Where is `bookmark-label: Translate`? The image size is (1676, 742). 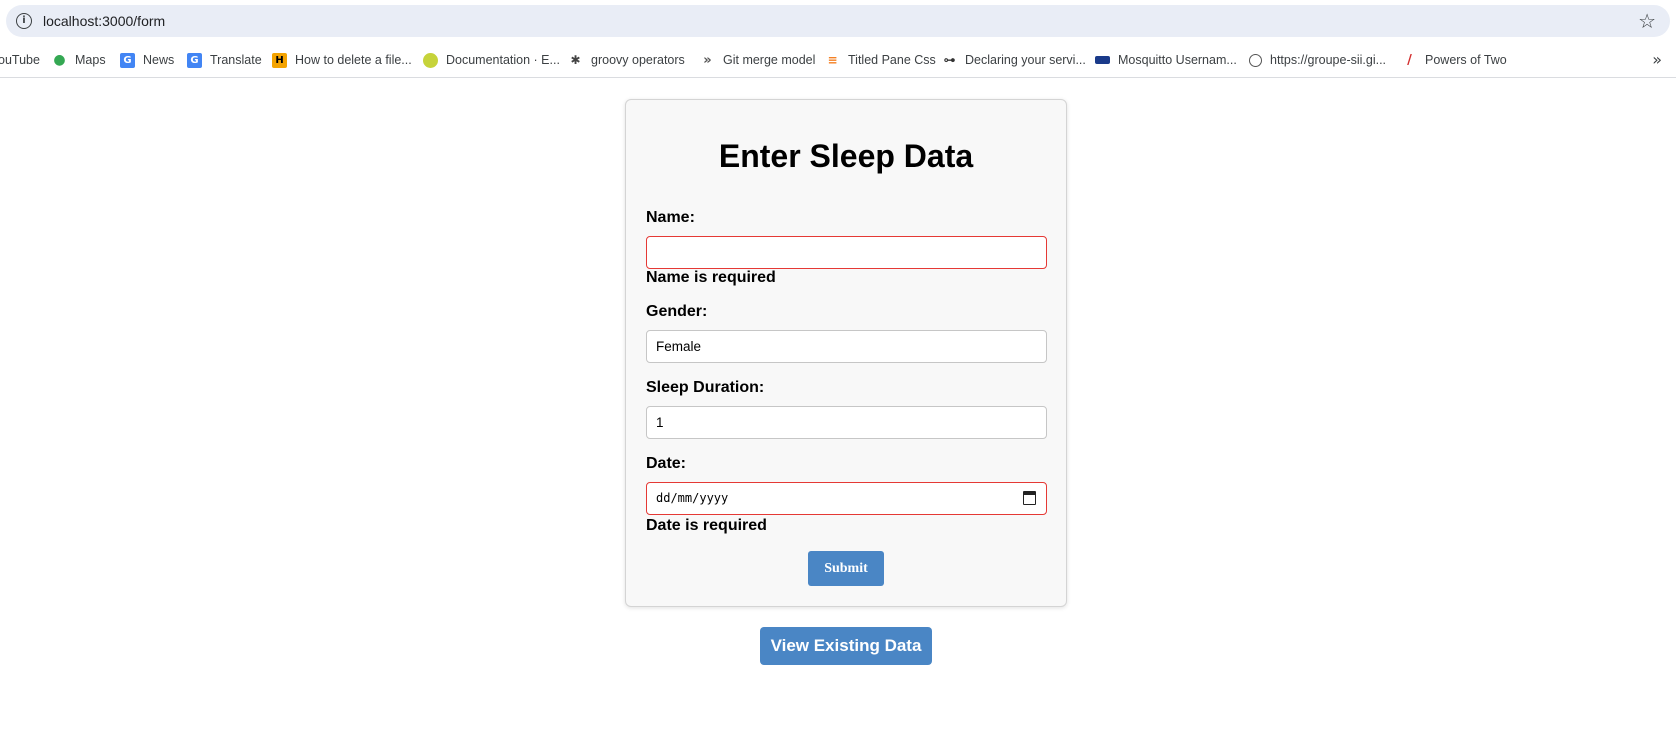
bookmark-label: Translate is located at coordinates (236, 60).